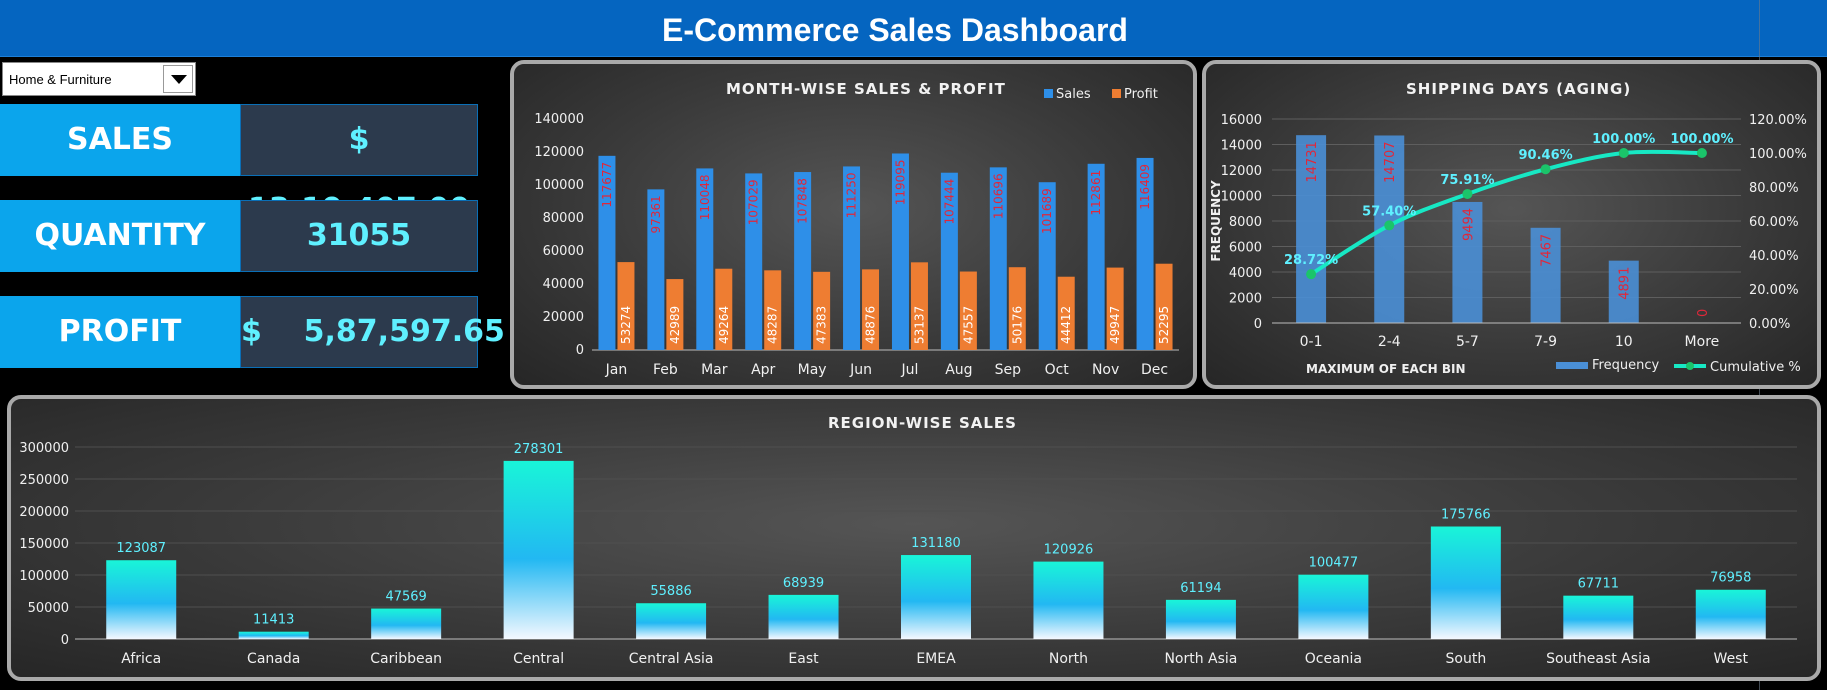 The height and width of the screenshot is (690, 1827). I want to click on sales-data-label: 110048, so click(705, 197).